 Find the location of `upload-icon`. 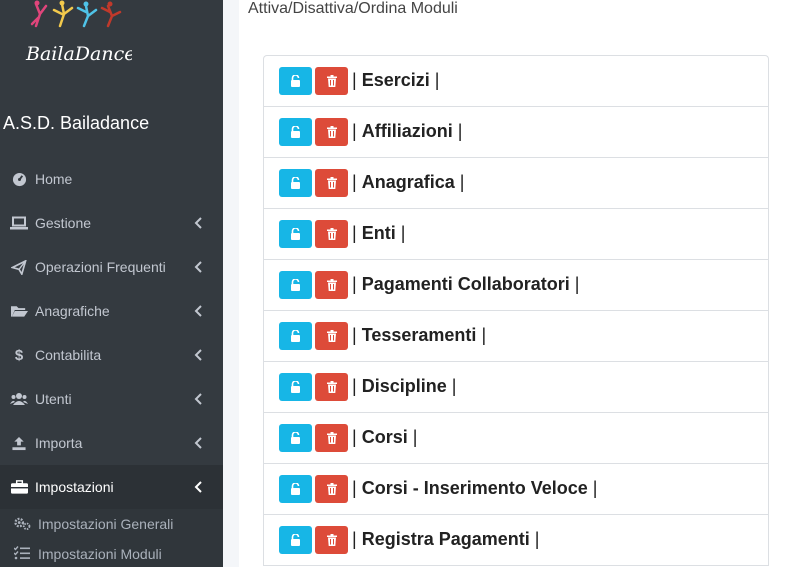

upload-icon is located at coordinates (19, 443).